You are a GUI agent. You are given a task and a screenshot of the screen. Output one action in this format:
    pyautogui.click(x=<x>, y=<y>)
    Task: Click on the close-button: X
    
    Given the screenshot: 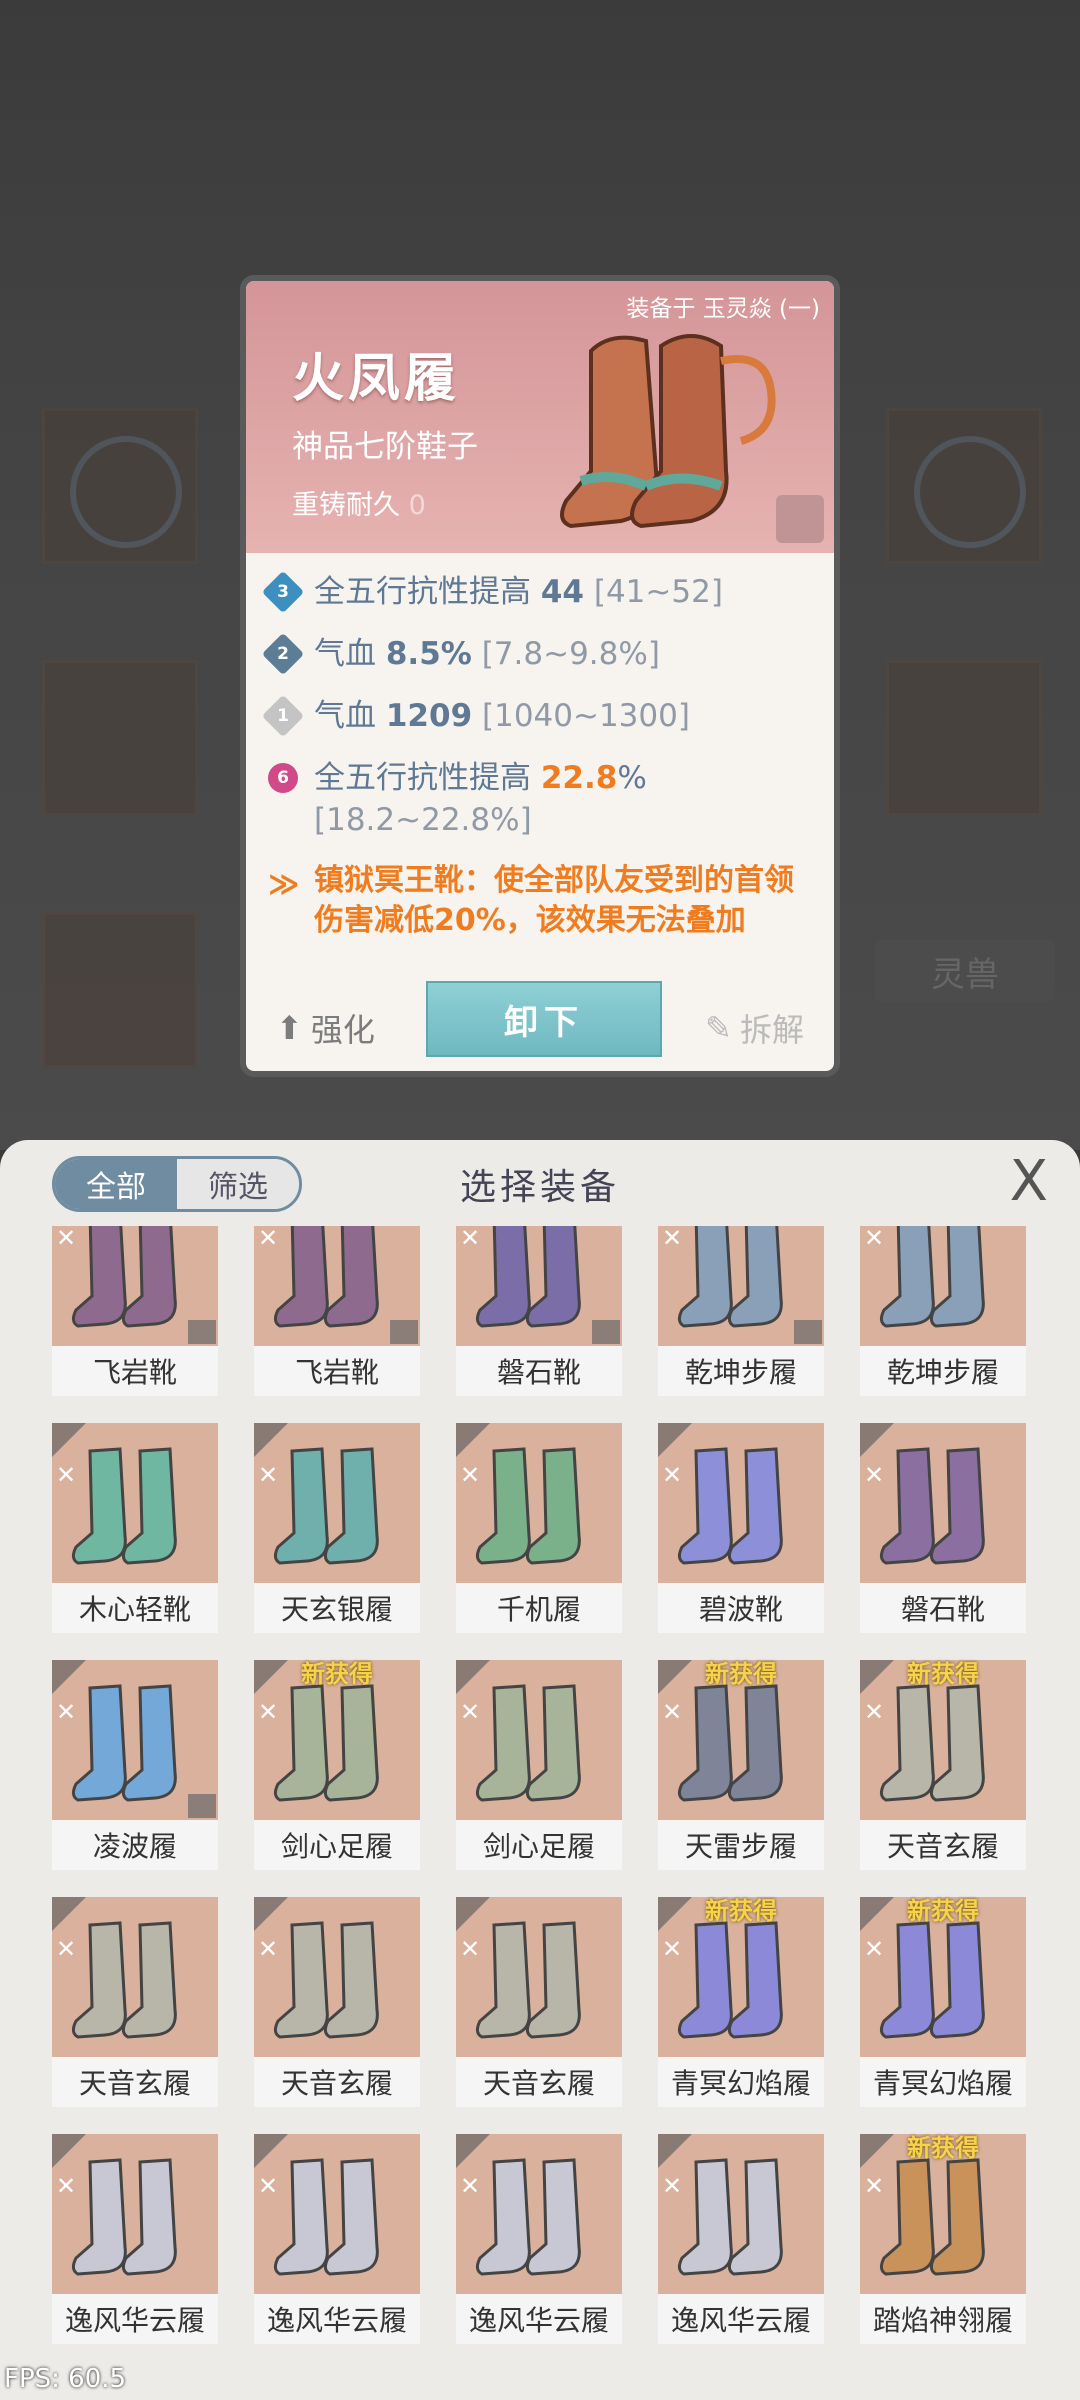 What is the action you would take?
    pyautogui.click(x=1029, y=1182)
    